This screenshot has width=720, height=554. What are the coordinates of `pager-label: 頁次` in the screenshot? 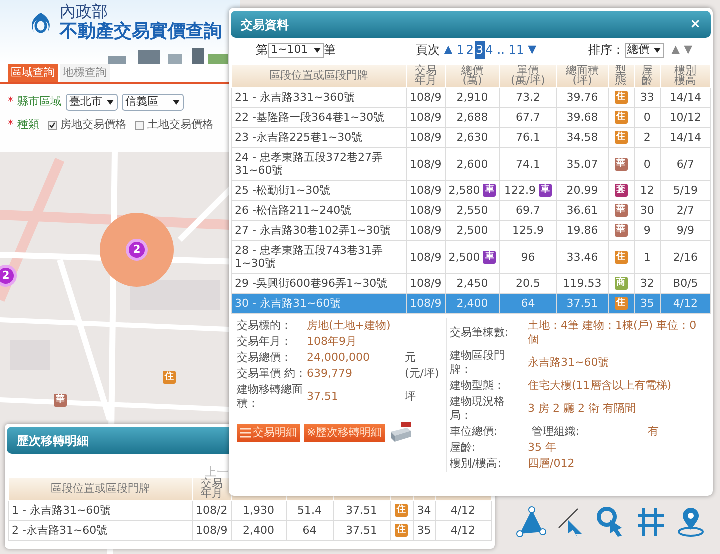 It's located at (428, 50).